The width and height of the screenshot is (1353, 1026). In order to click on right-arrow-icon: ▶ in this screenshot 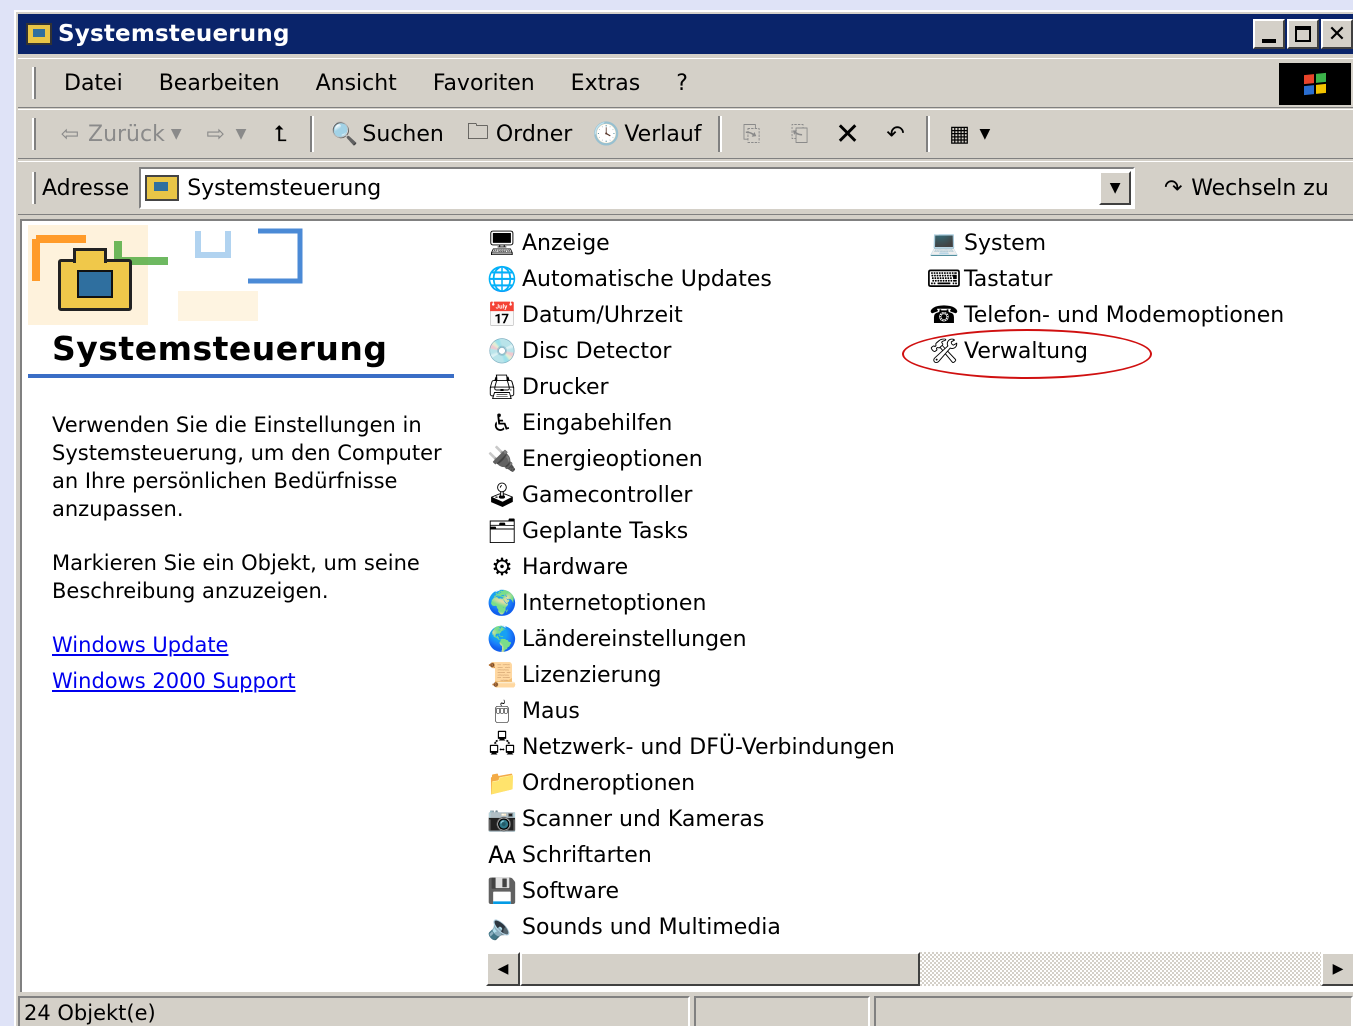, I will do `click(1338, 969)`.